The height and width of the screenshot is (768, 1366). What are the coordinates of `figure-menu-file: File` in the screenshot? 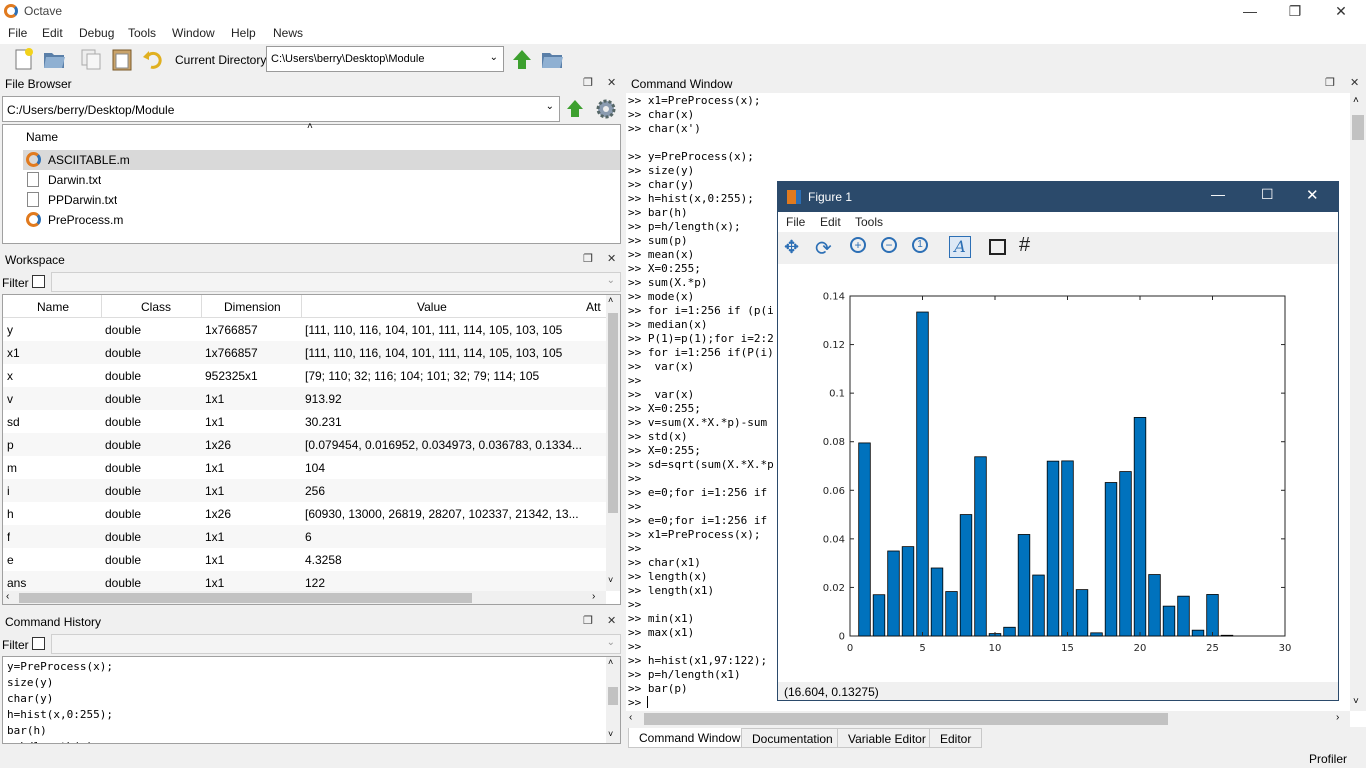 It's located at (795, 222).